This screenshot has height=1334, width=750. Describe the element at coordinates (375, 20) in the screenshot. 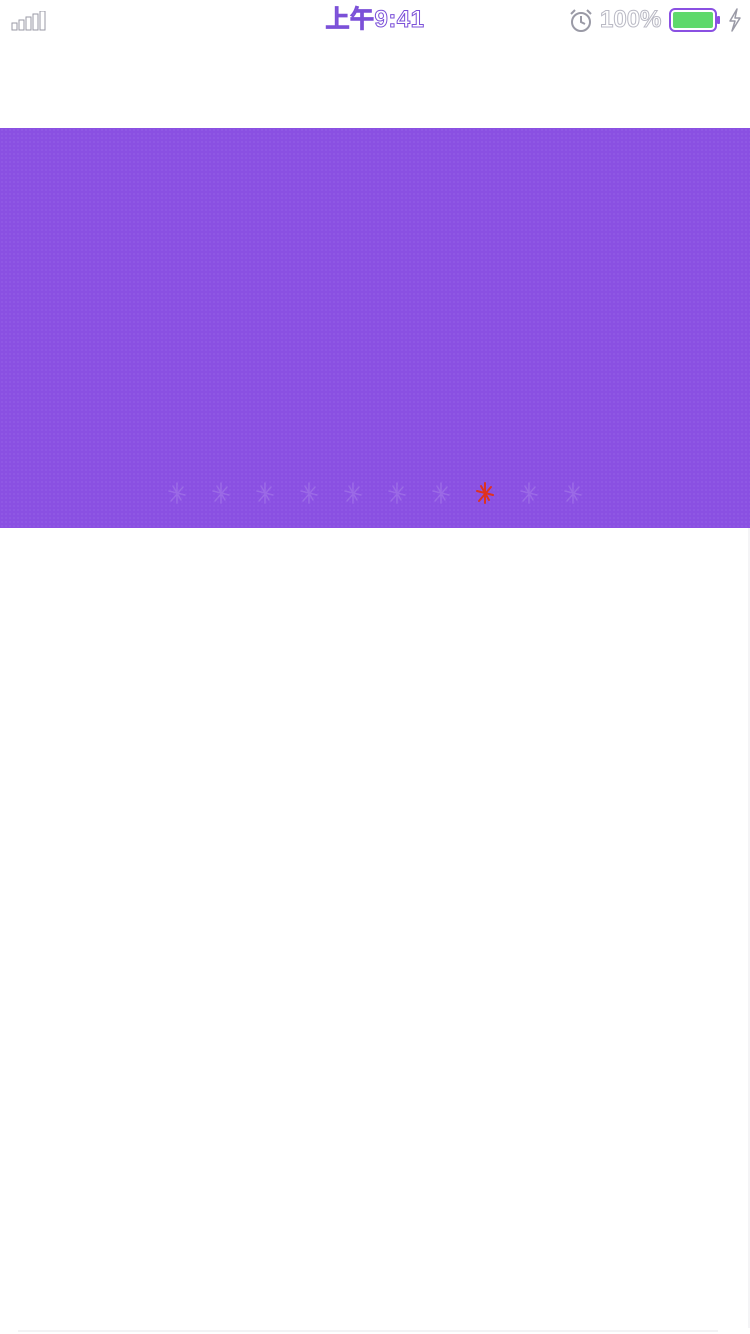

I see `status-bar: 上午9:41 100%` at that location.